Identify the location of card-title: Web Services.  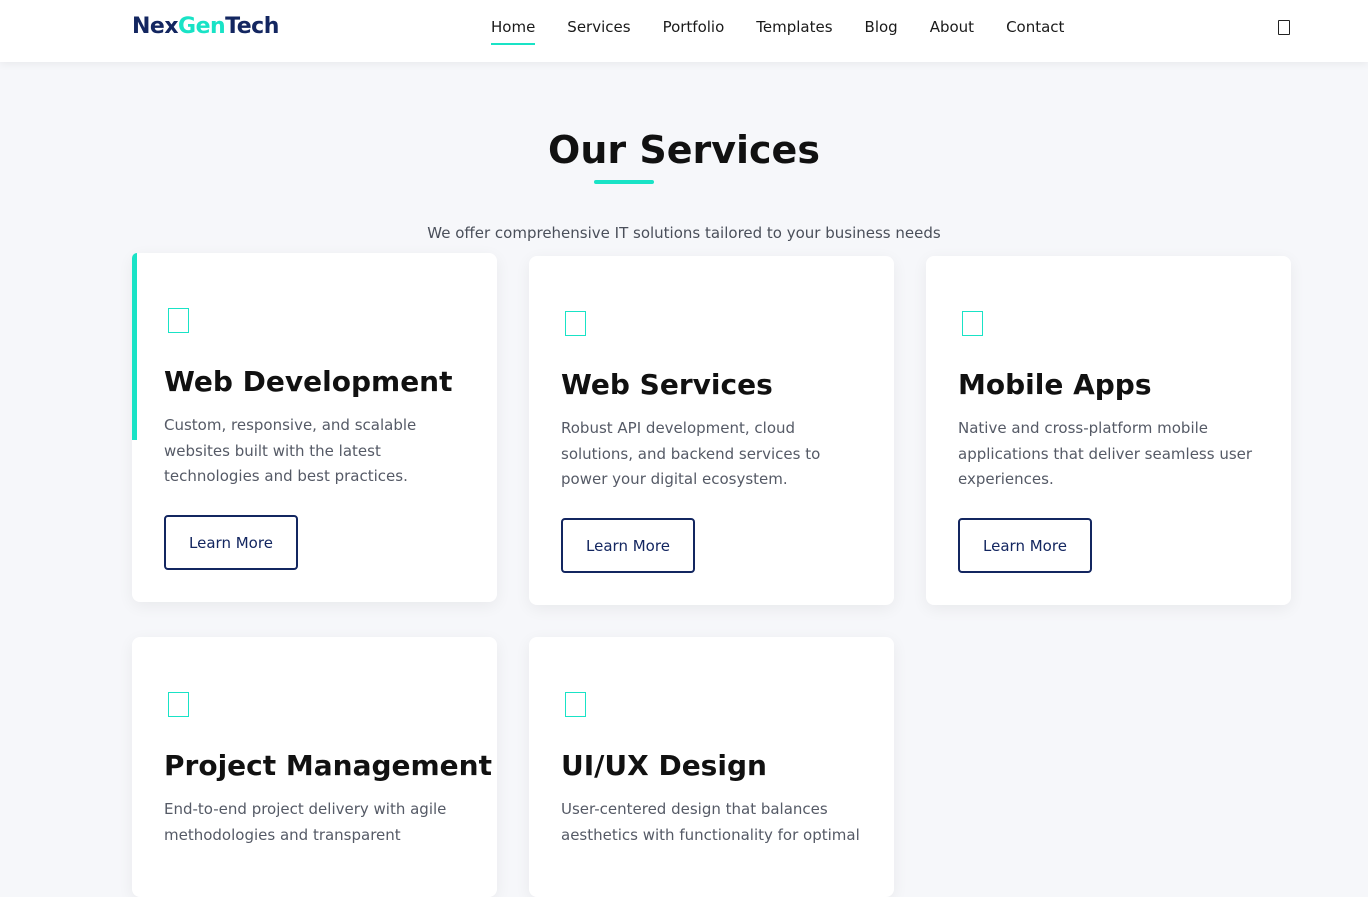
(667, 384).